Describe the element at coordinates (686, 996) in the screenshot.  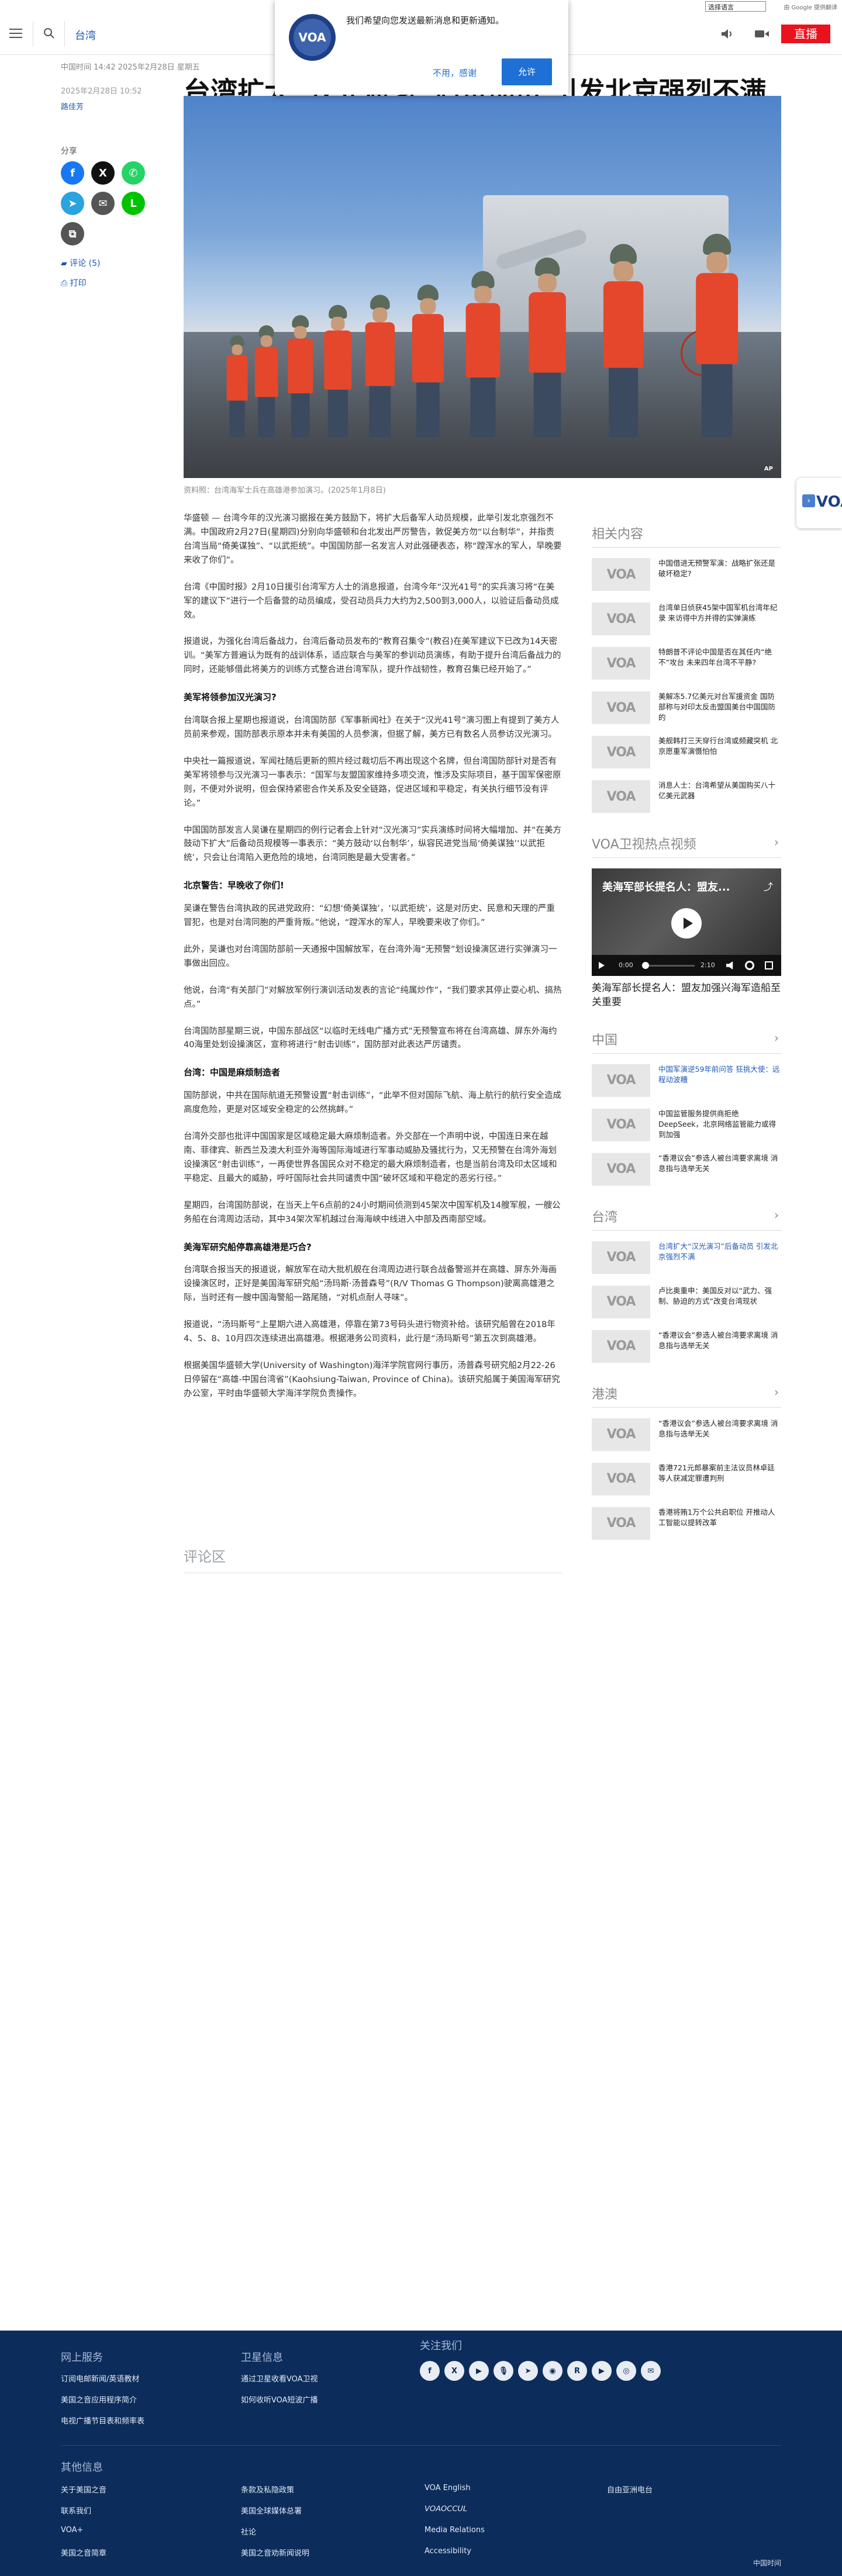
I see `video-caption: 美海军部长提名人：盟友加强兴海军造船至关重要` at that location.